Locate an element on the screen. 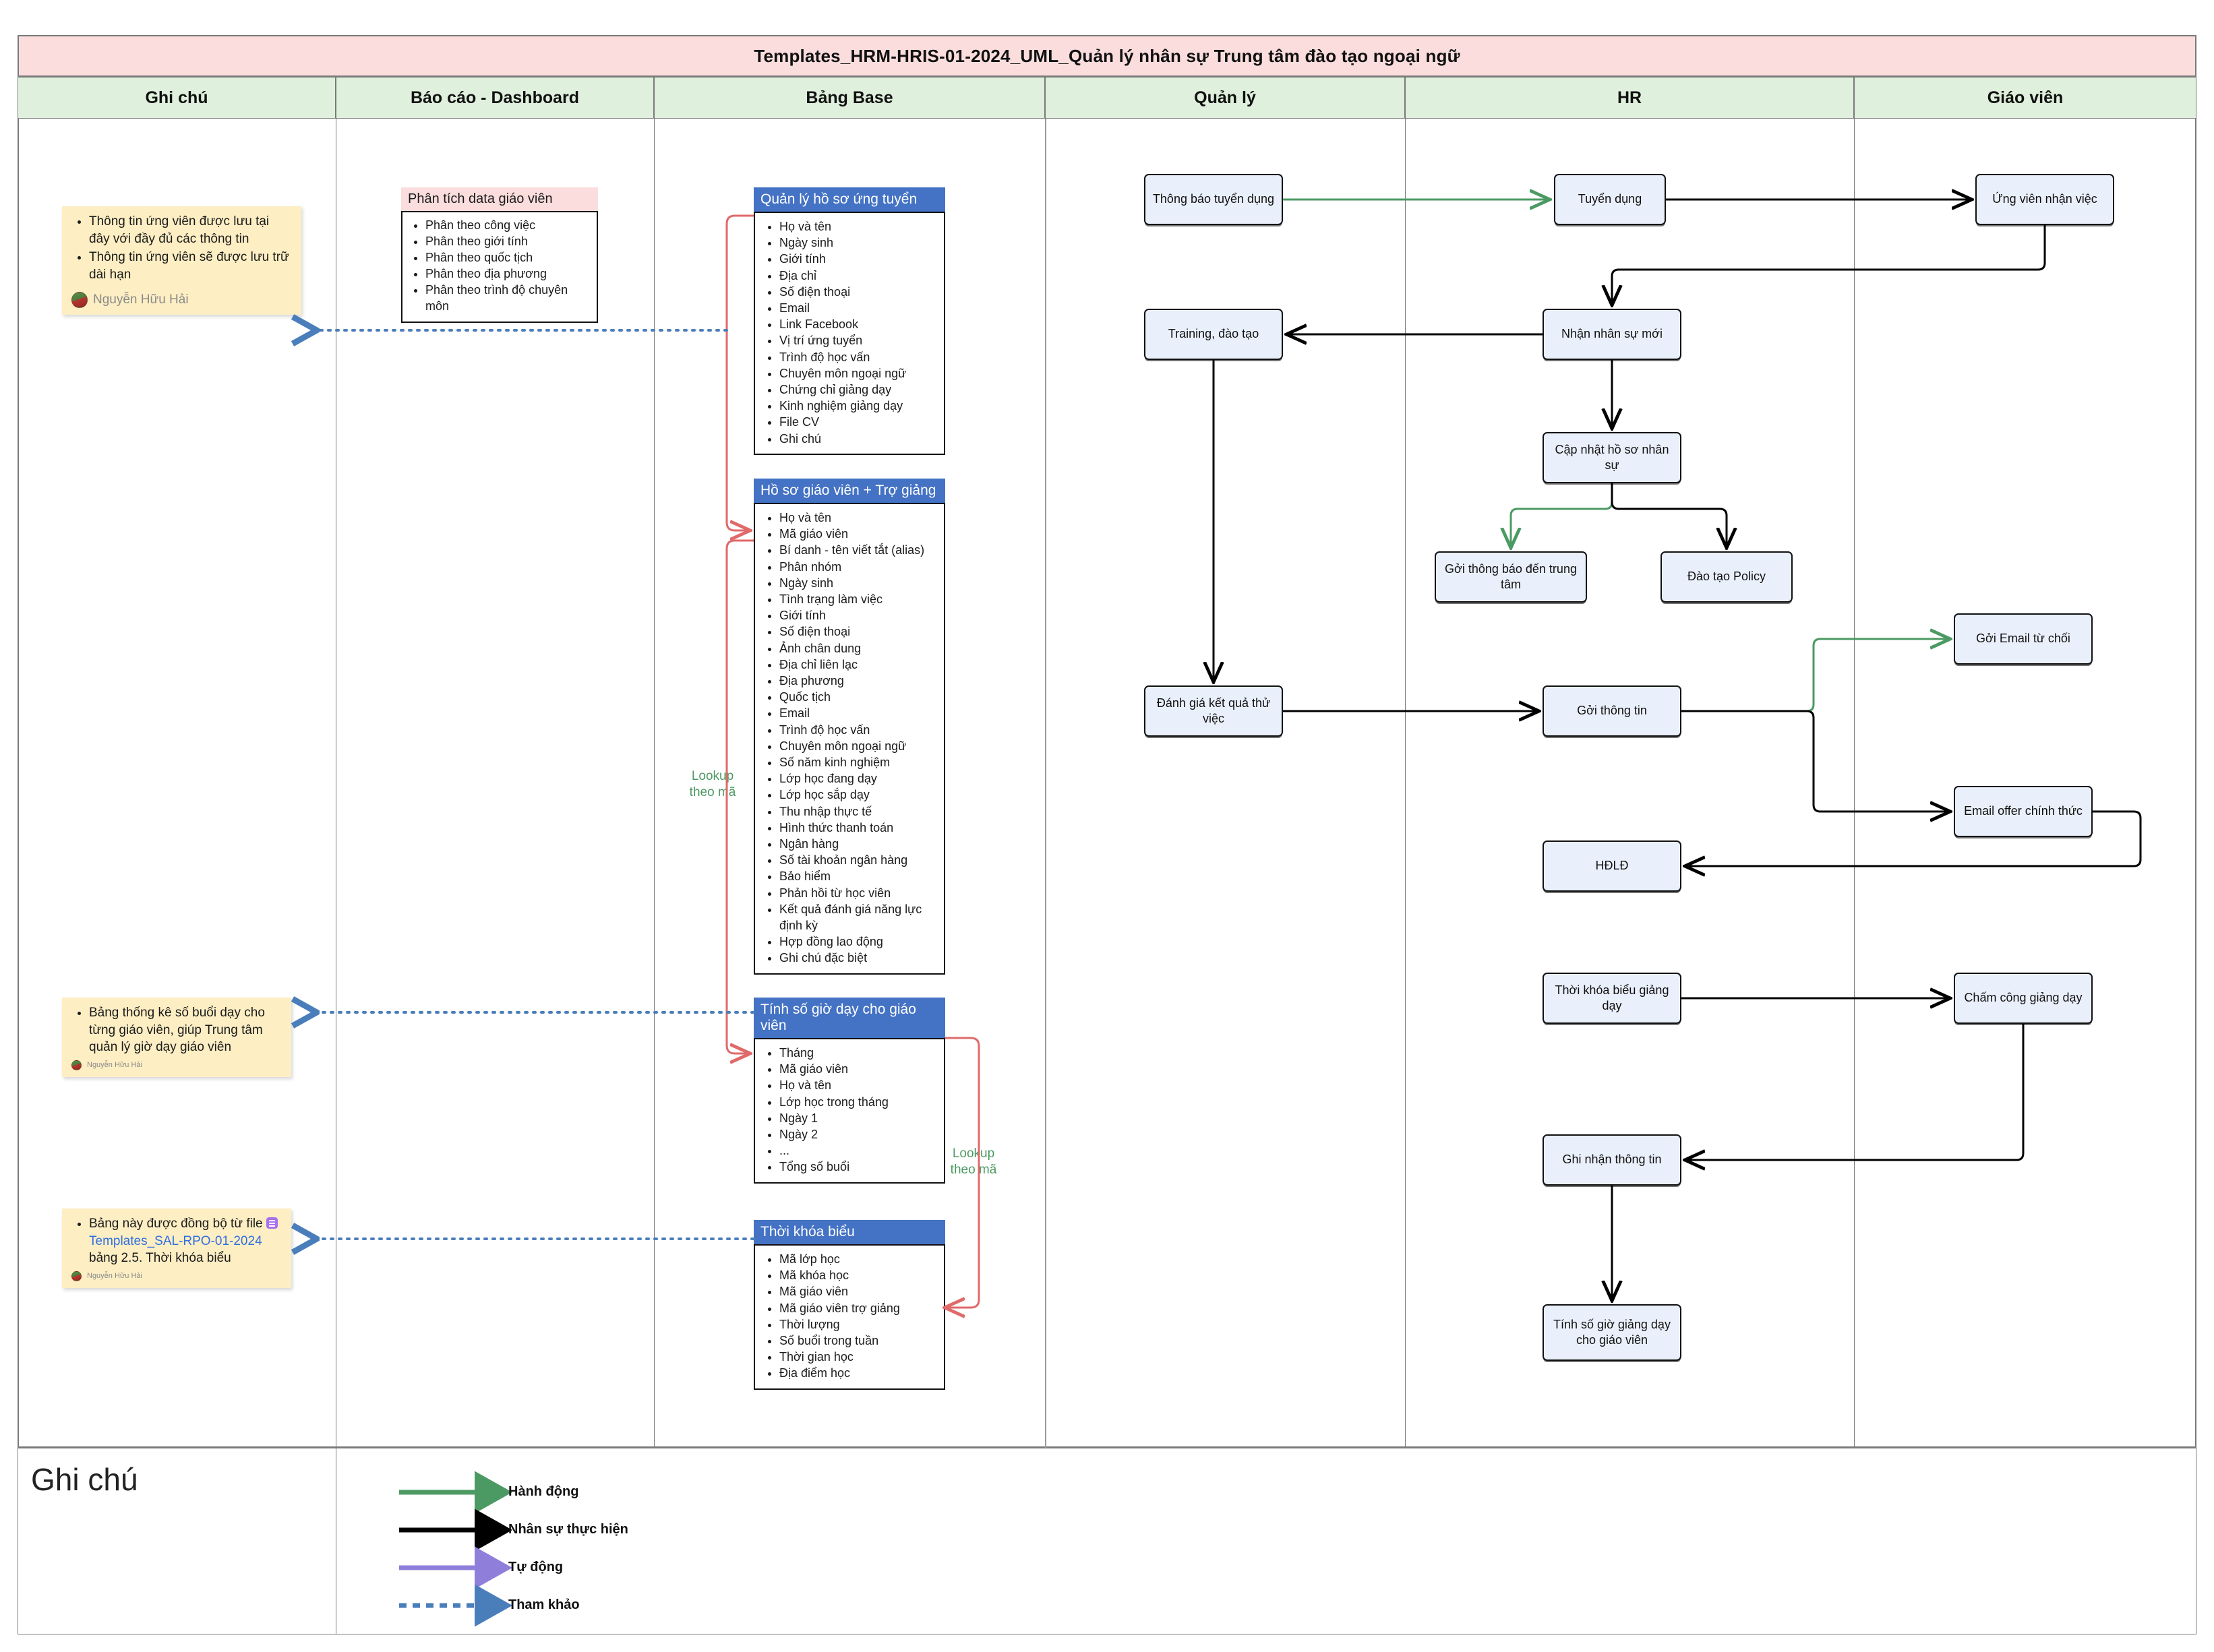 The height and width of the screenshot is (1652, 2214). legend-label: Tham khảo is located at coordinates (544, 1604).